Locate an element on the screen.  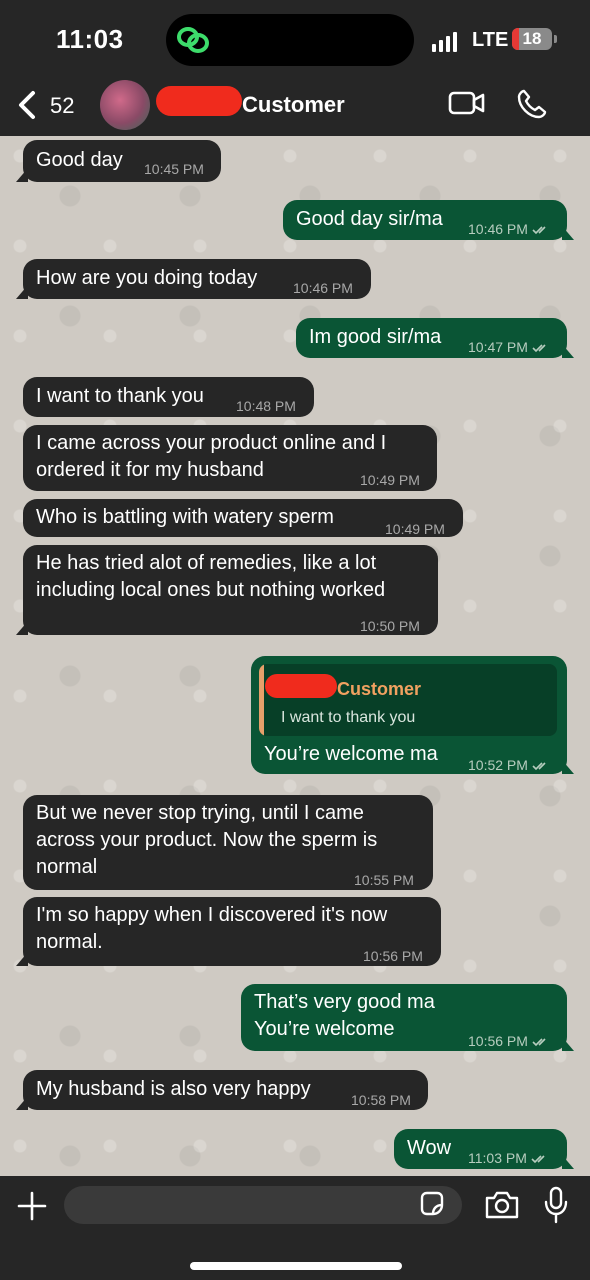
message-time: 10:58 PM is located at coordinates (381, 1100).